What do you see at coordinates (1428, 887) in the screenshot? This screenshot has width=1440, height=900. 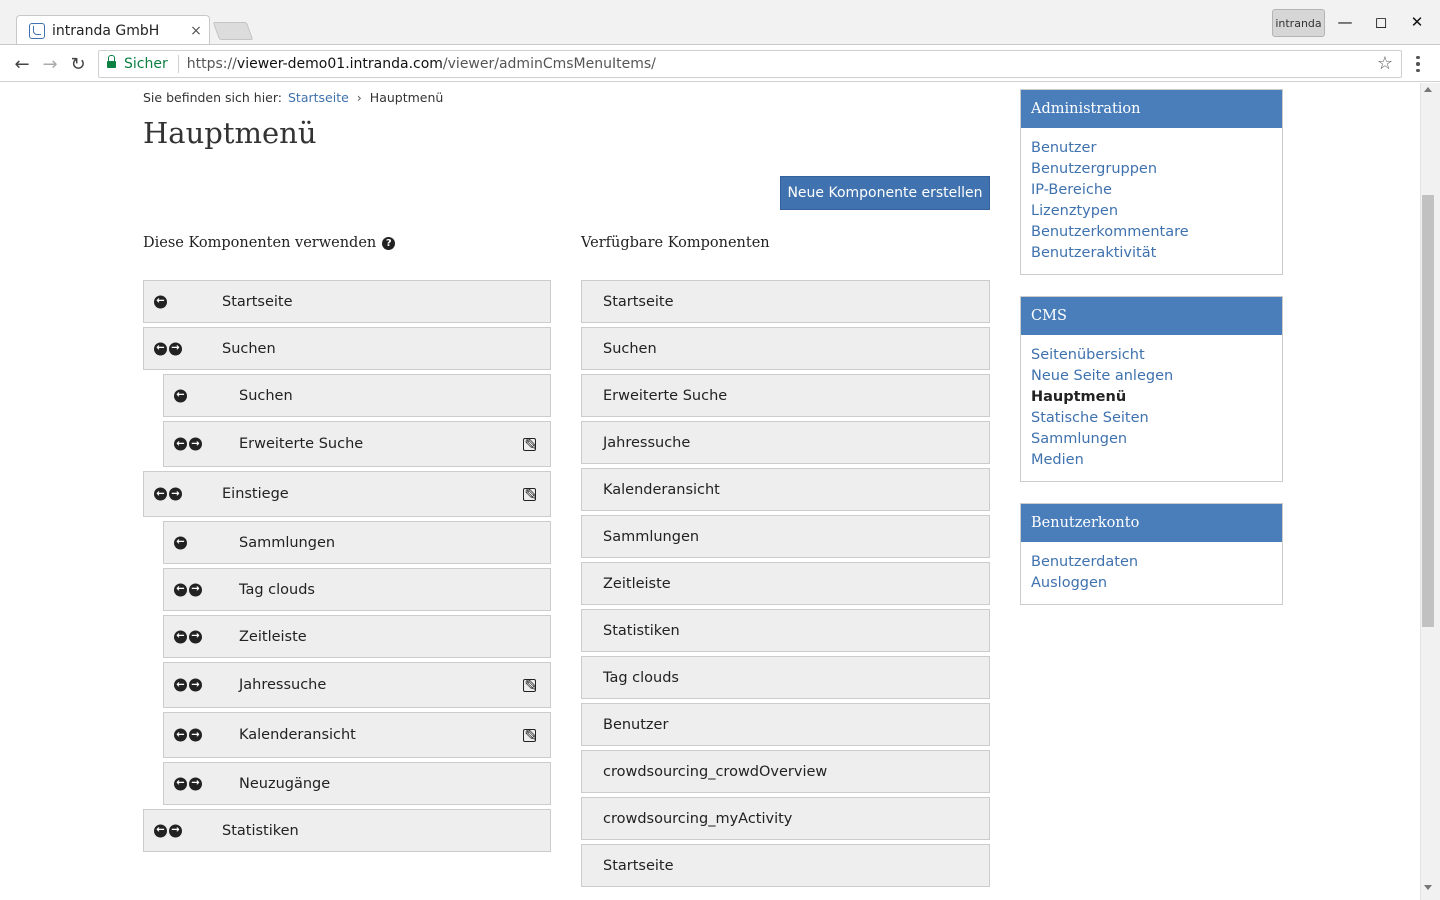 I see `scroll-down-icon` at bounding box center [1428, 887].